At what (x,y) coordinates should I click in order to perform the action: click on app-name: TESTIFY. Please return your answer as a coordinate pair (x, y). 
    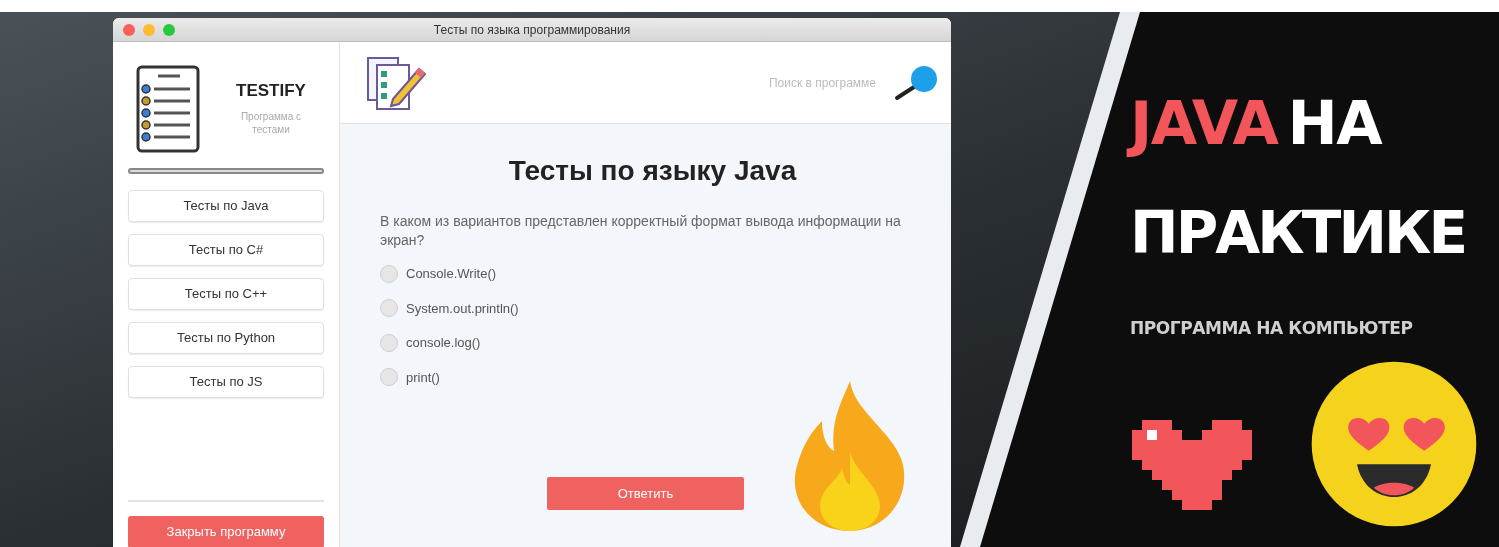
    Looking at the image, I should click on (271, 91).